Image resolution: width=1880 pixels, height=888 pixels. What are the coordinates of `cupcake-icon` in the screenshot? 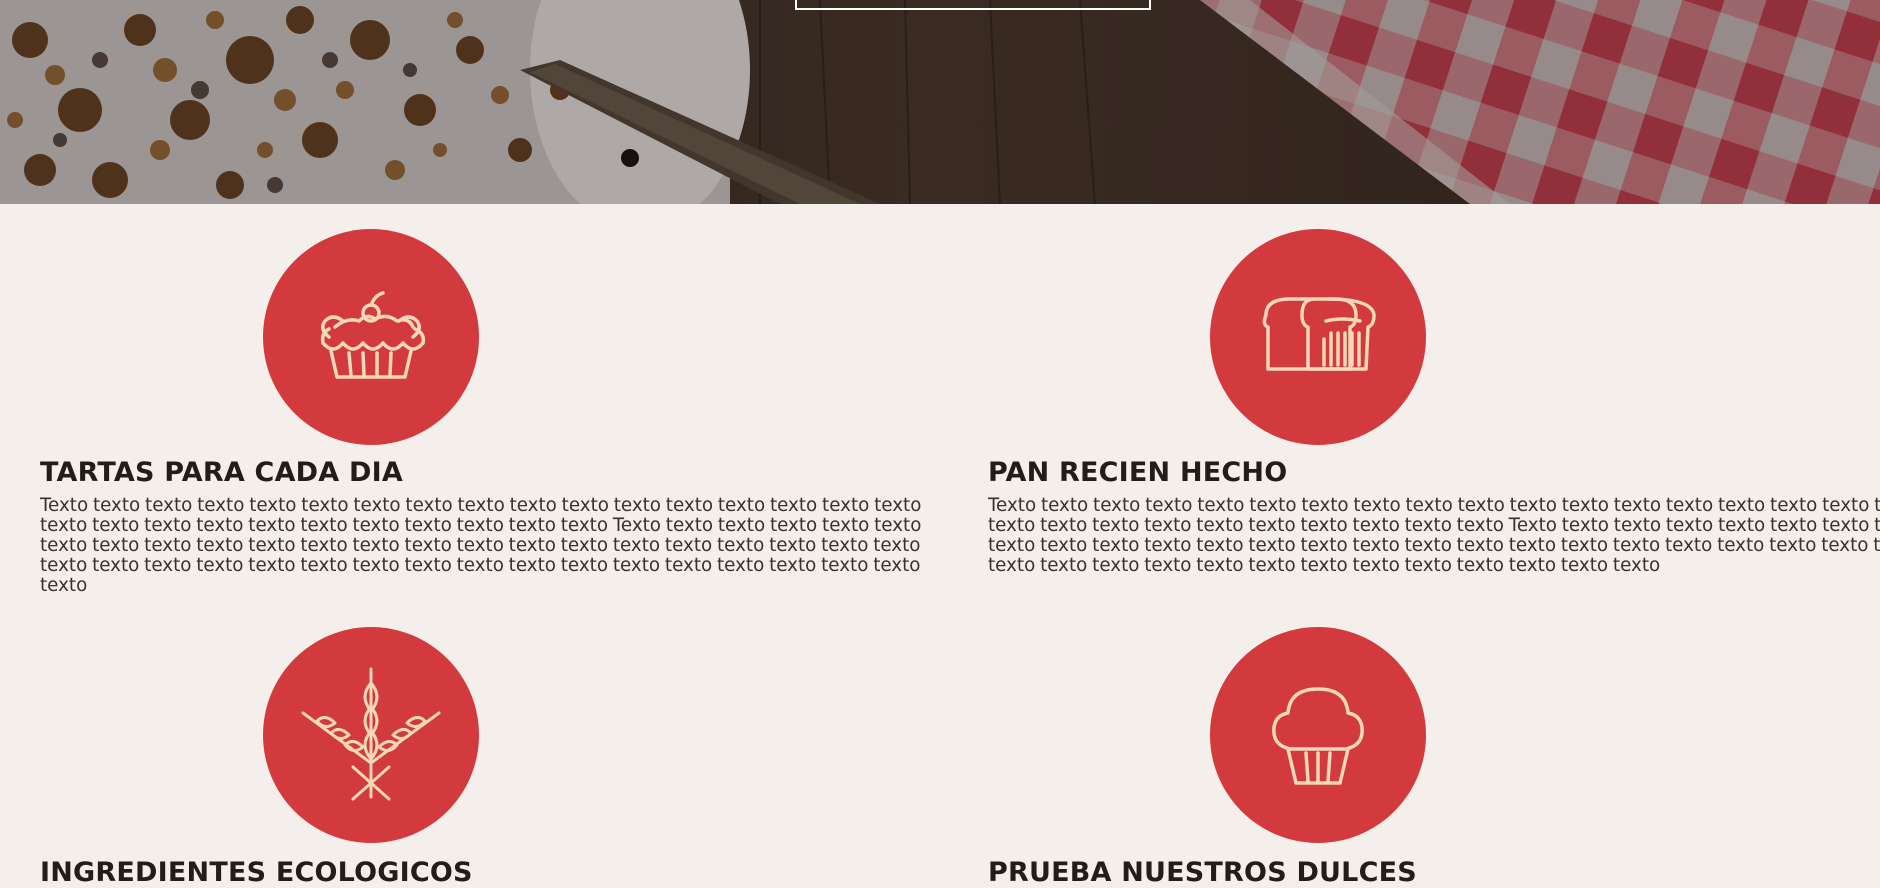 It's located at (1318, 736).